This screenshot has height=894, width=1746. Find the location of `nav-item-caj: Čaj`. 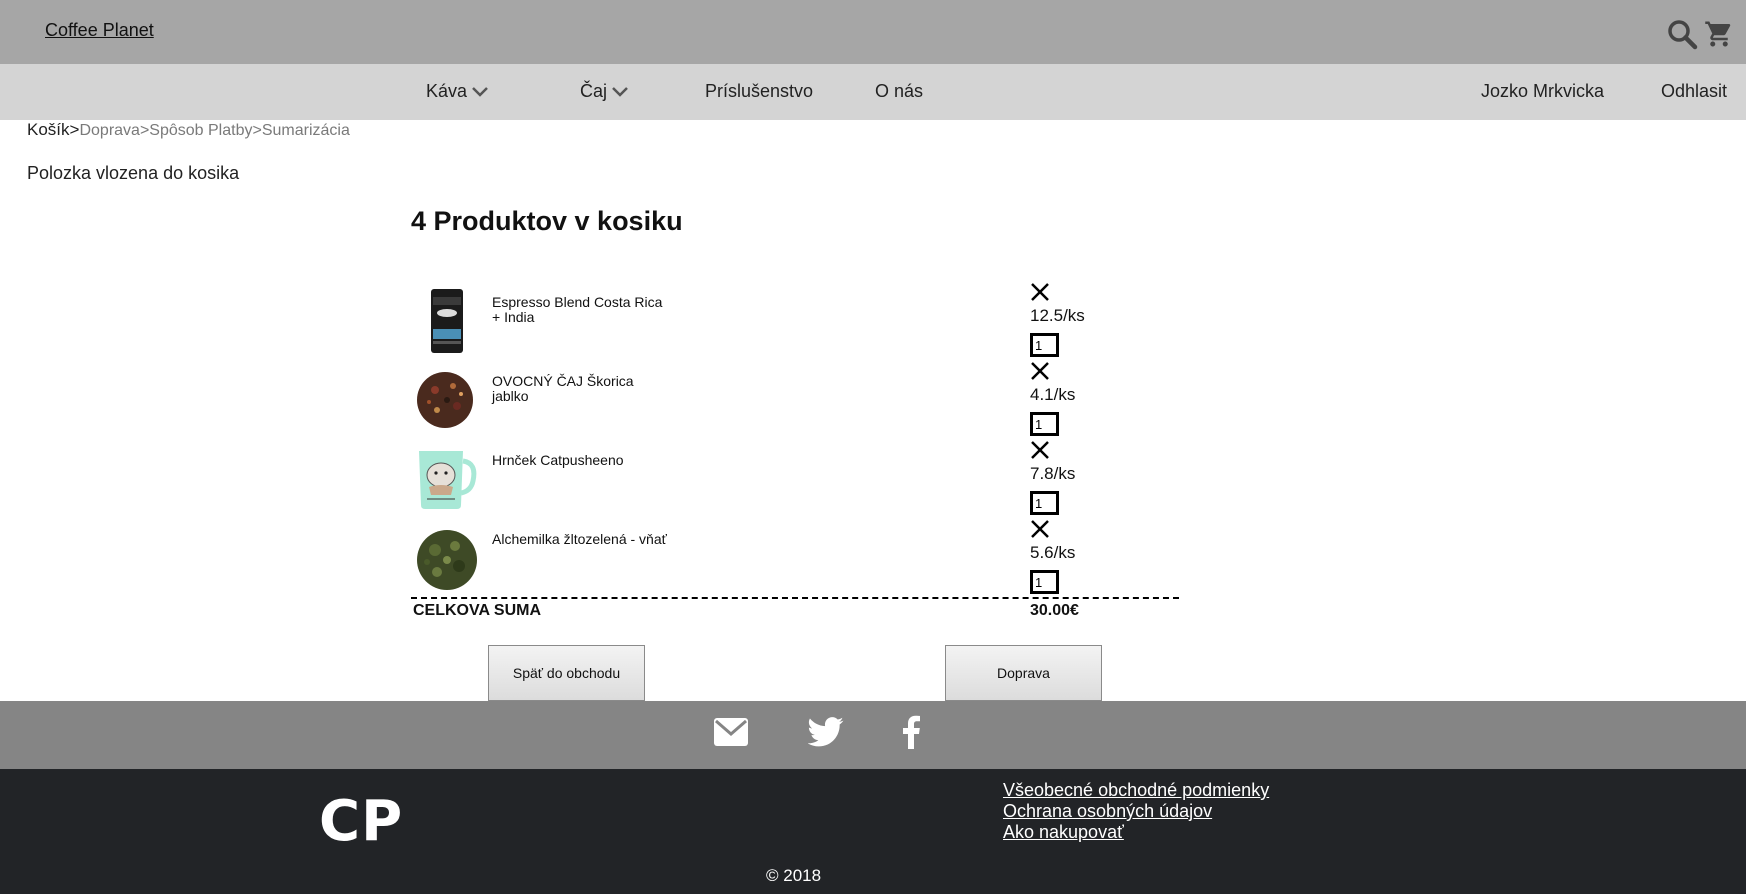

nav-item-caj: Čaj is located at coordinates (604, 91).